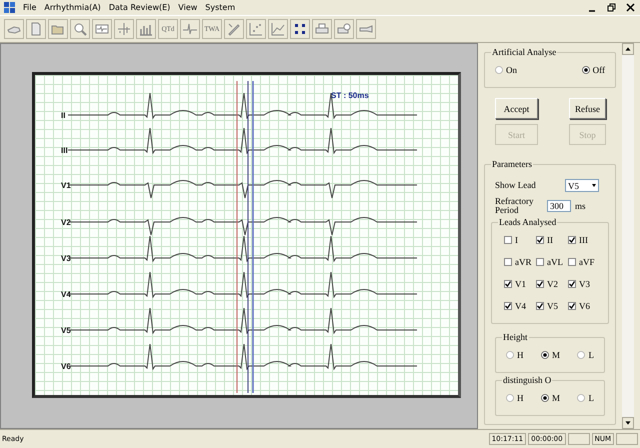 Image resolution: width=640 pixels, height=448 pixels. What do you see at coordinates (63, 115) in the screenshot?
I see `lead-label: II` at bounding box center [63, 115].